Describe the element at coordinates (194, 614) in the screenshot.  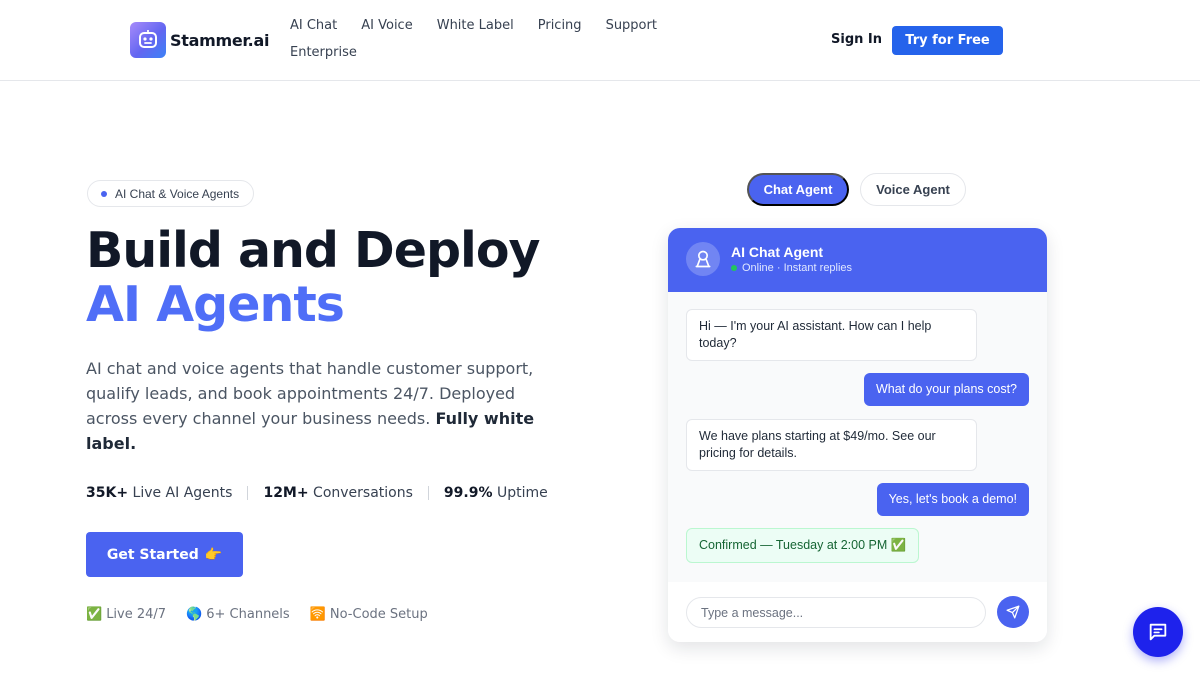
I see `globe-icon: 🌎` at that location.